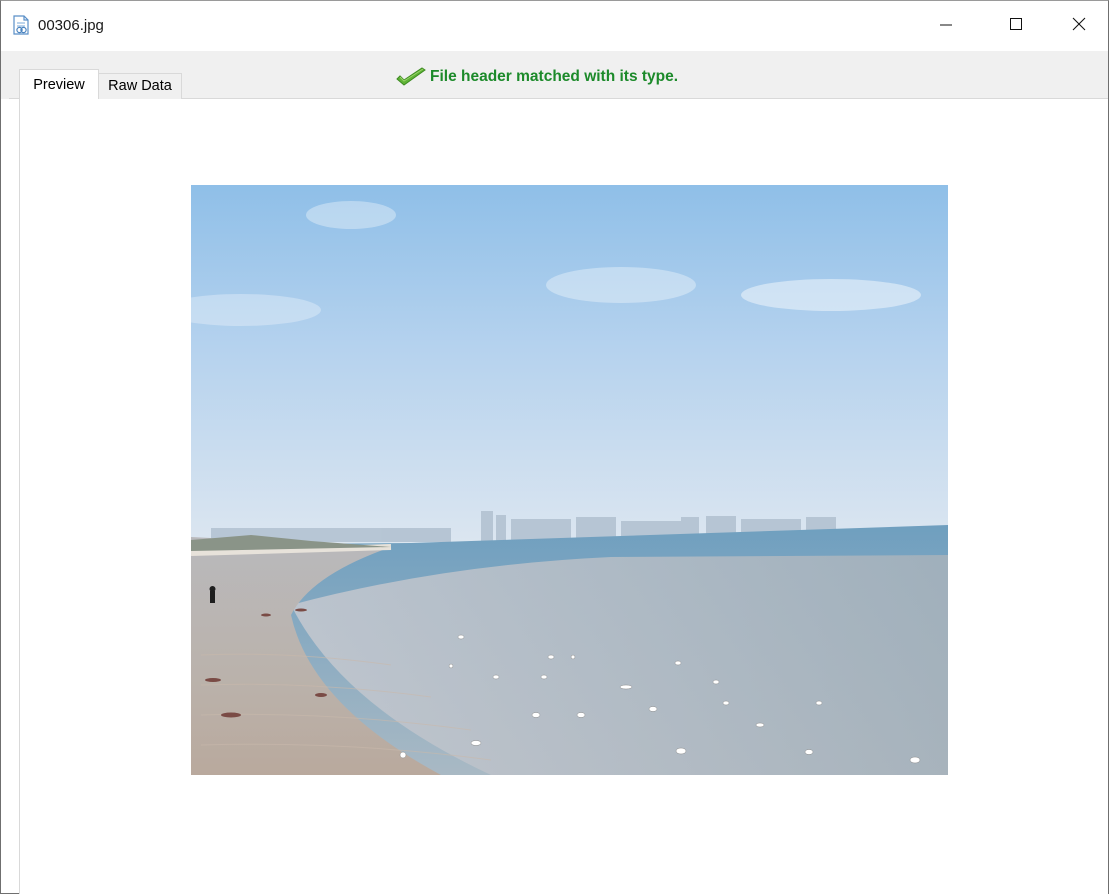 This screenshot has width=1109, height=894. What do you see at coordinates (21, 25) in the screenshot?
I see `image-file-icon` at bounding box center [21, 25].